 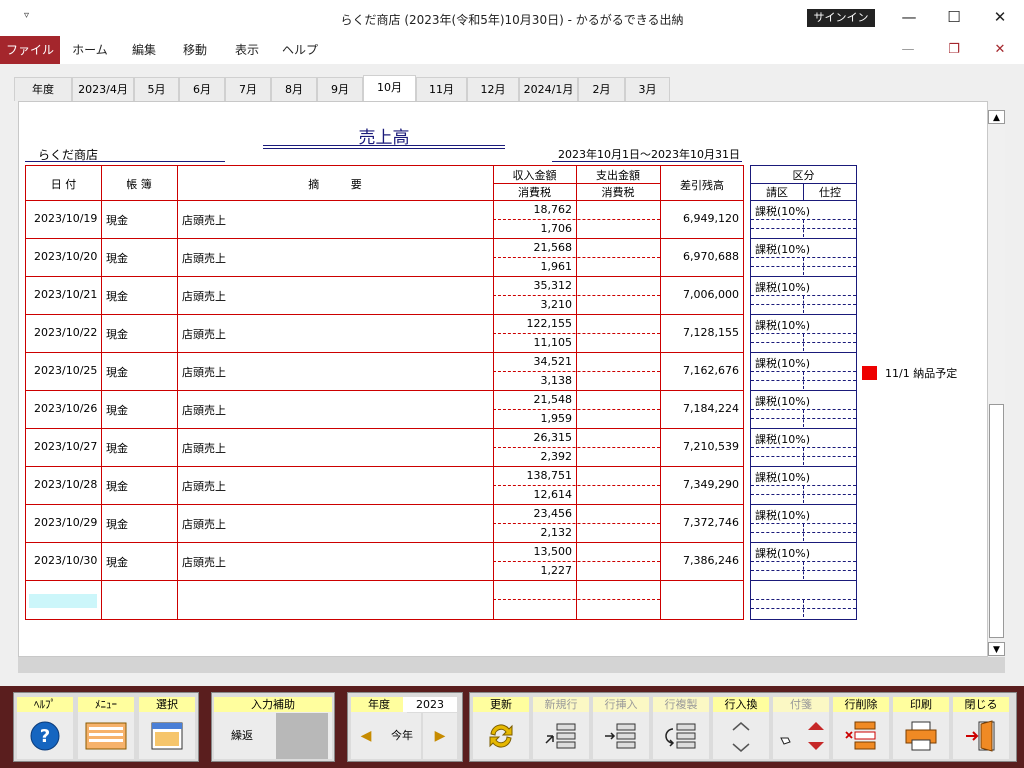 What do you see at coordinates (167, 728) in the screenshot?
I see `select-button: 選択` at bounding box center [167, 728].